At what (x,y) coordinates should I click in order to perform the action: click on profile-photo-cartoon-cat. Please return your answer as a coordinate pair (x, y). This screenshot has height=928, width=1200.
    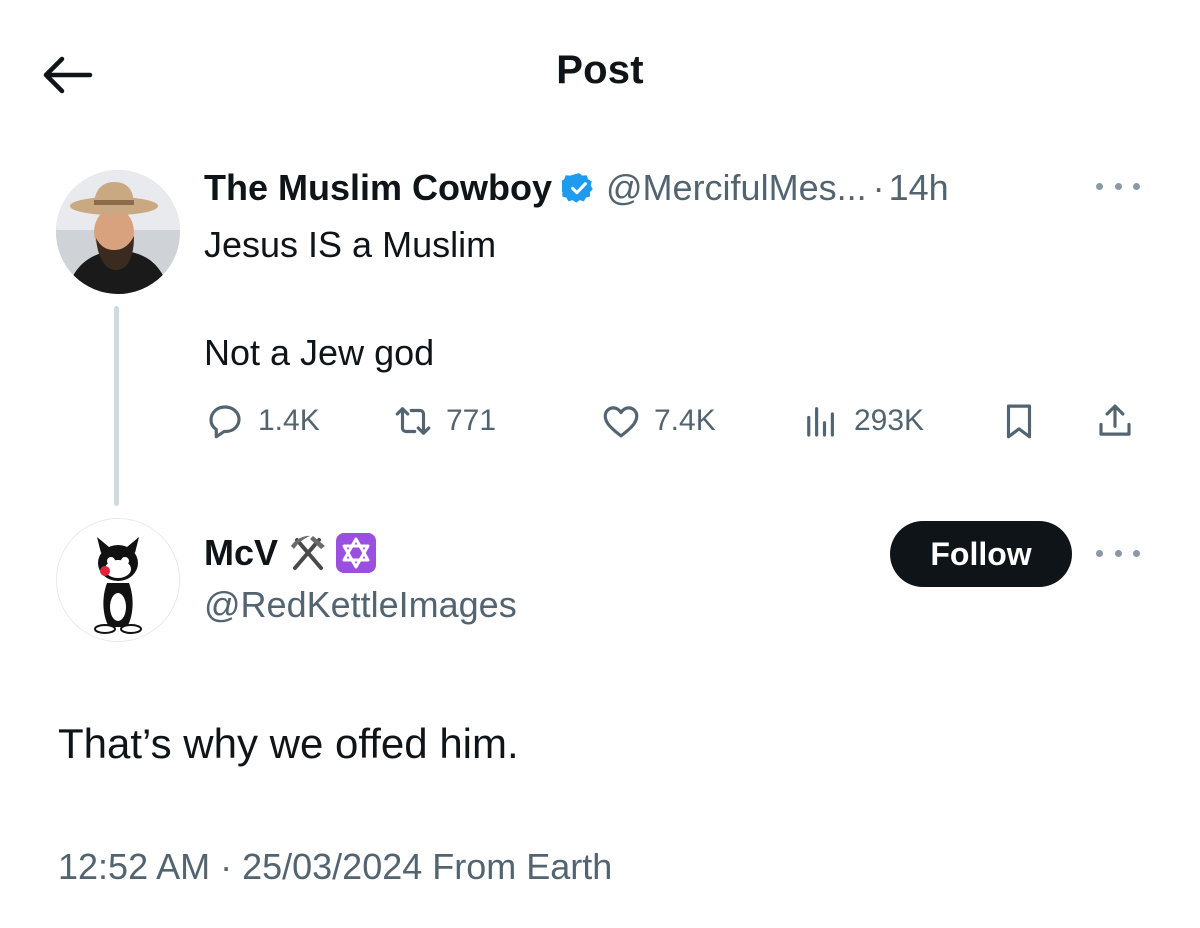
    Looking at the image, I should click on (118, 580).